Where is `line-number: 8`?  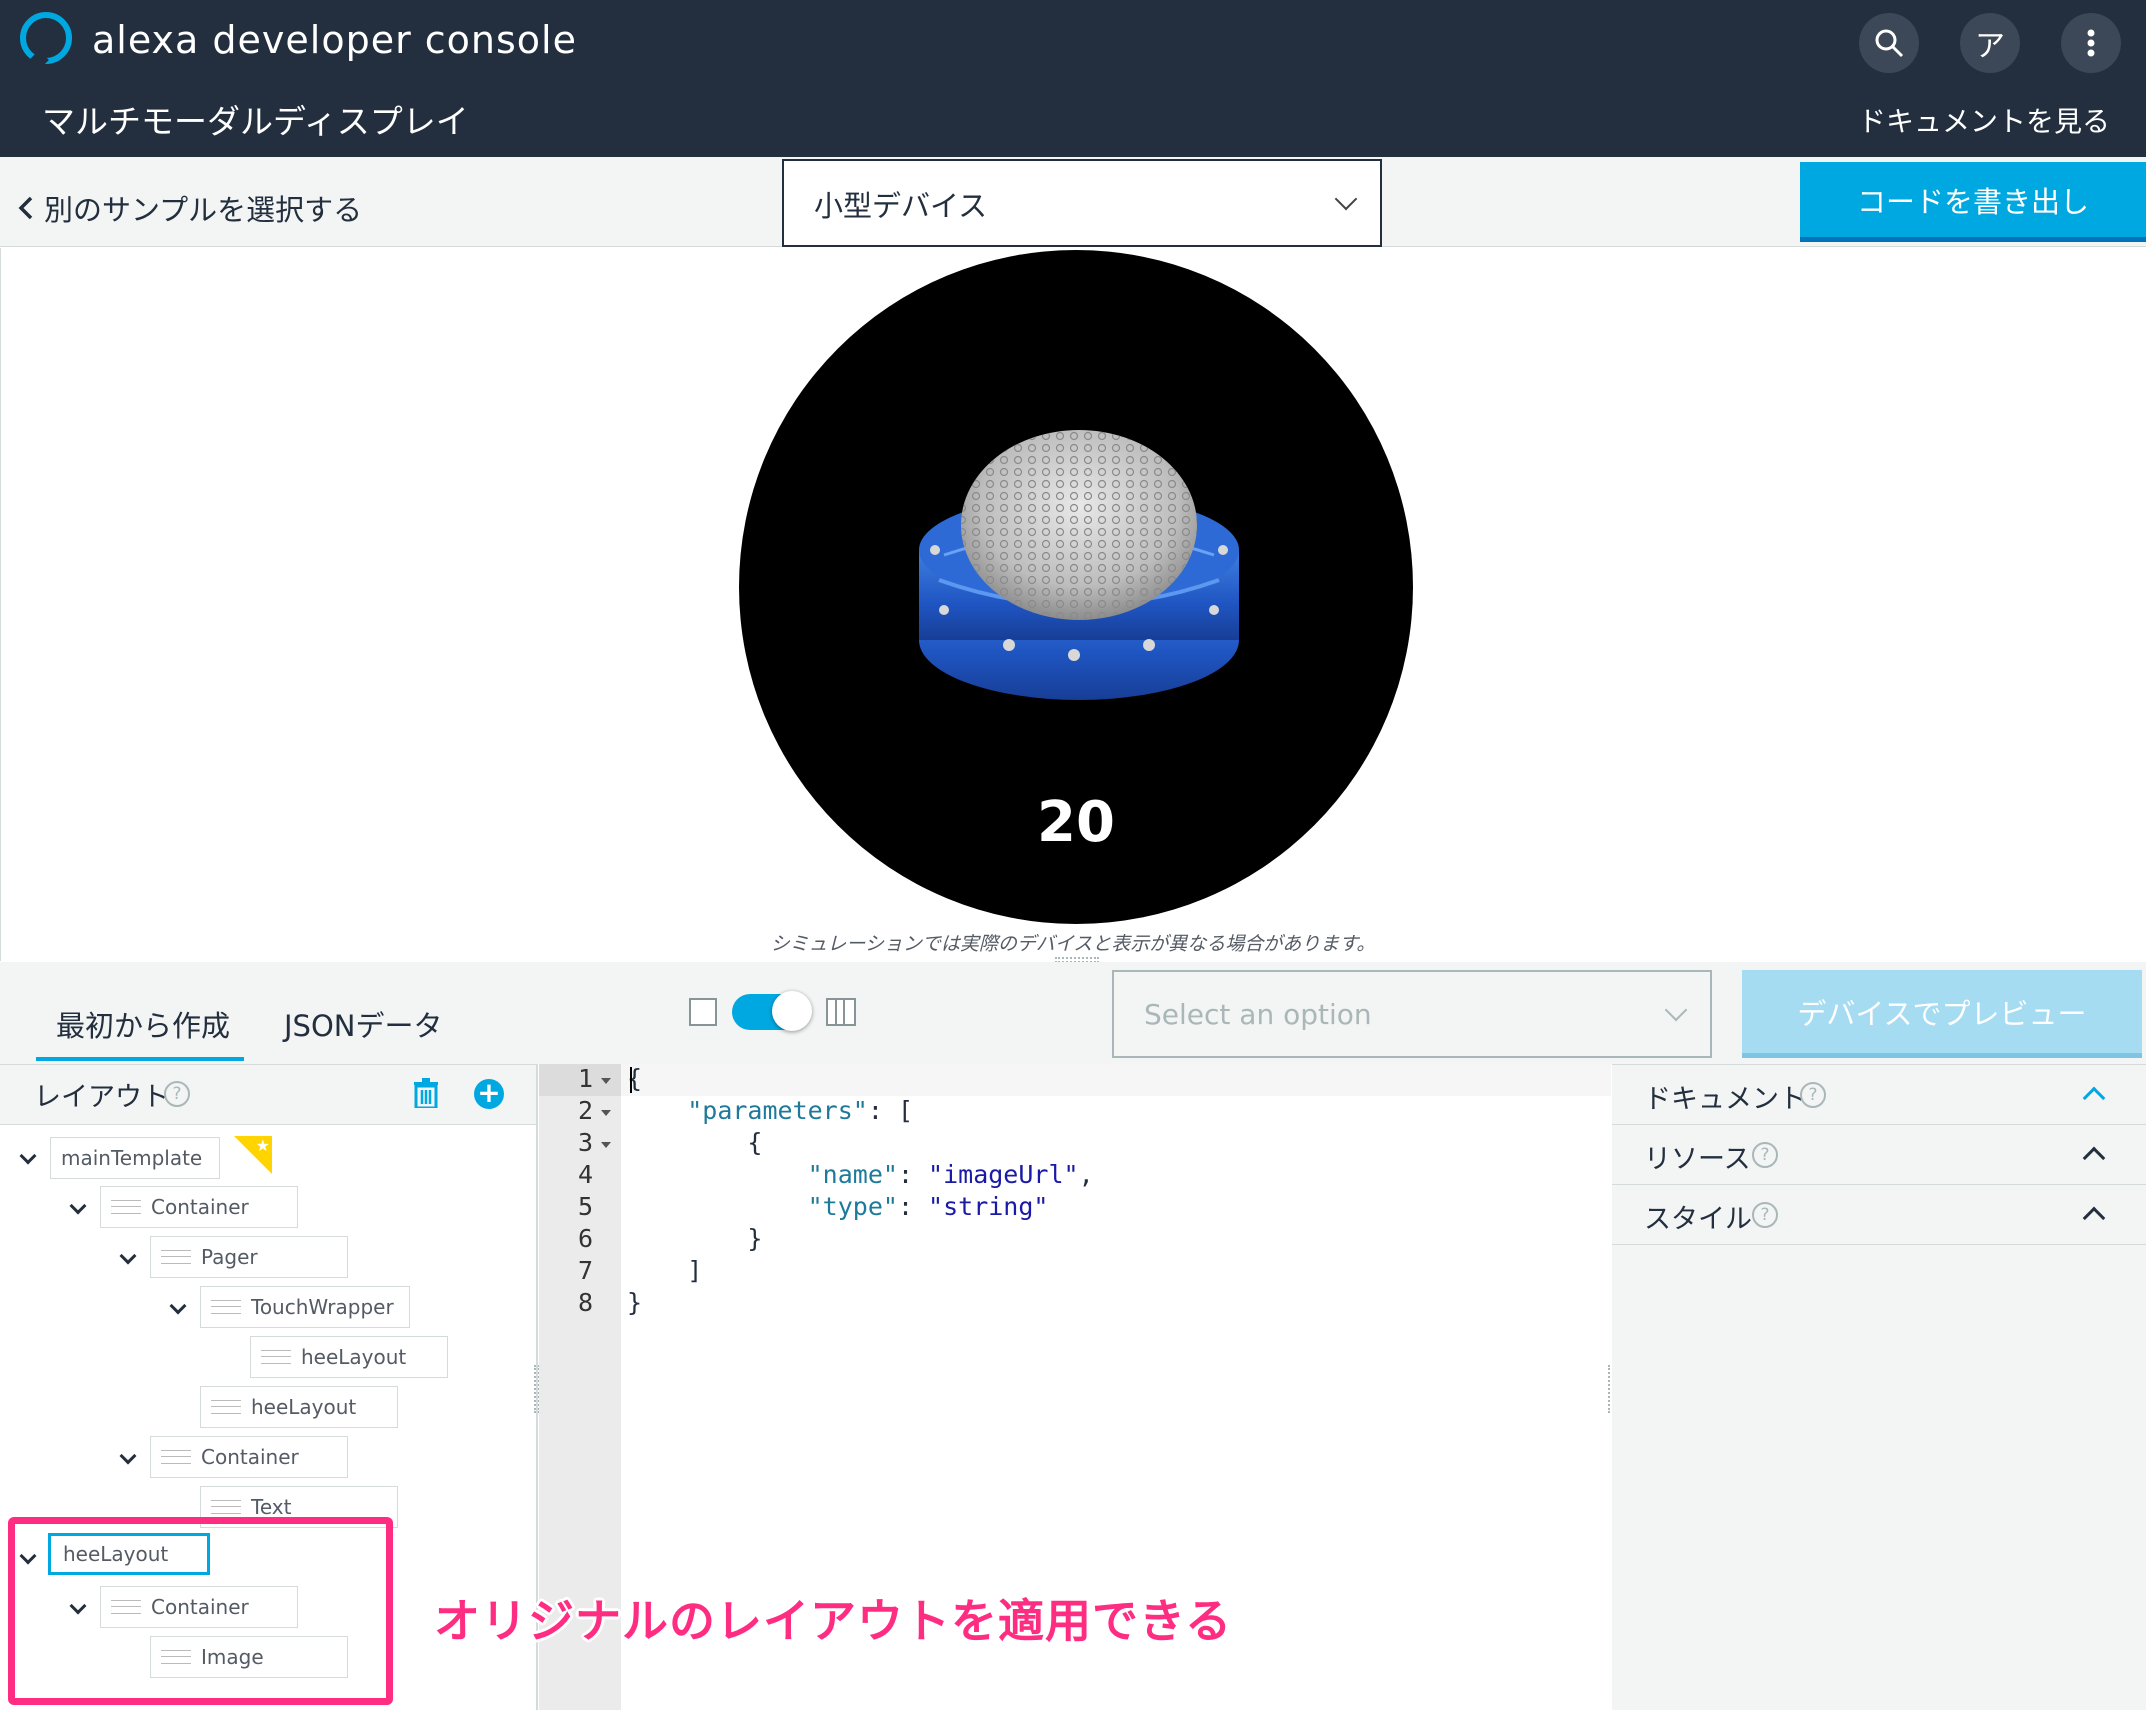 line-number: 8 is located at coordinates (585, 1302).